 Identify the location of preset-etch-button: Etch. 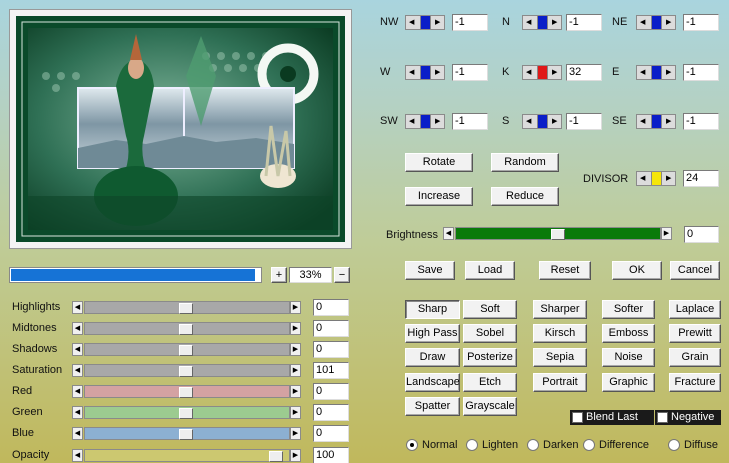
(490, 382).